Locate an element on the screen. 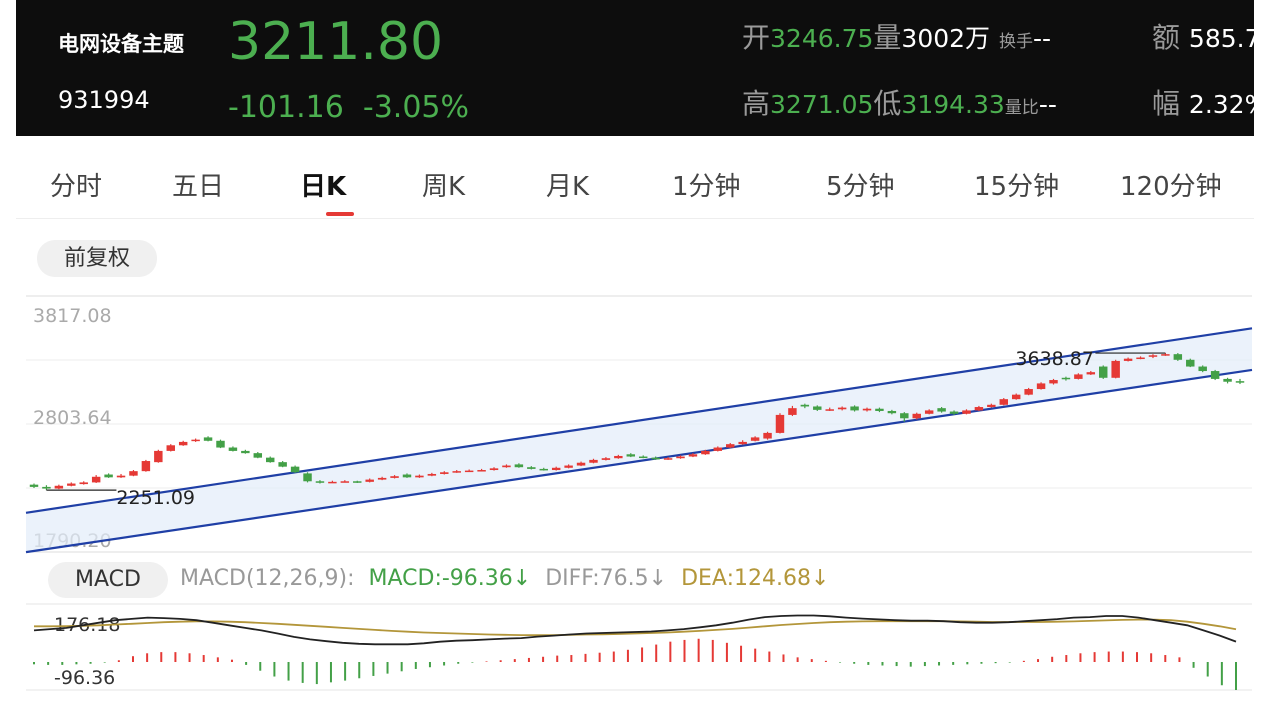 The height and width of the screenshot is (724, 1280). high-annotation: 3638.87 is located at coordinates (1054, 359).